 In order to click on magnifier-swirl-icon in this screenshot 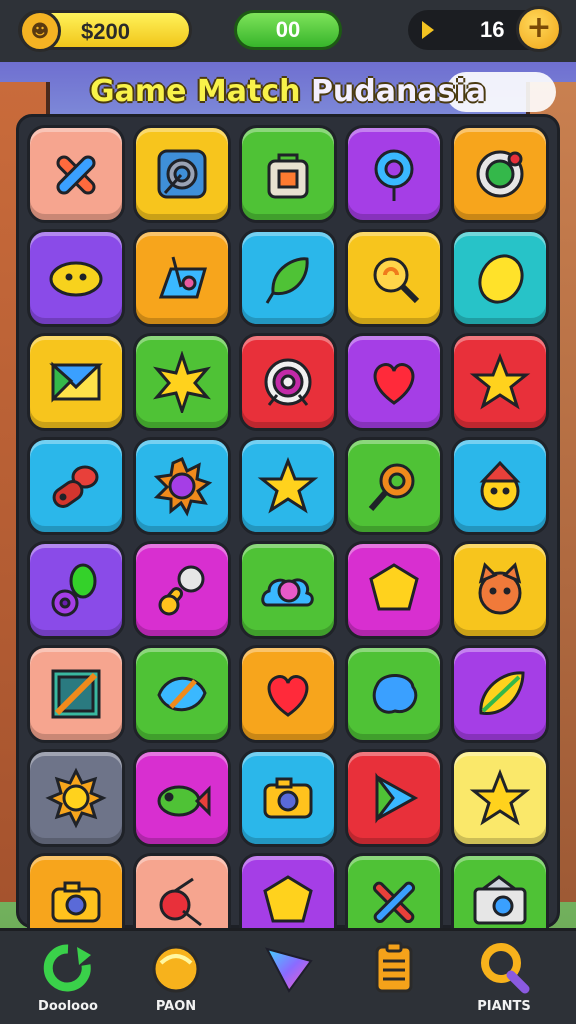, I will do `click(396, 280)`.